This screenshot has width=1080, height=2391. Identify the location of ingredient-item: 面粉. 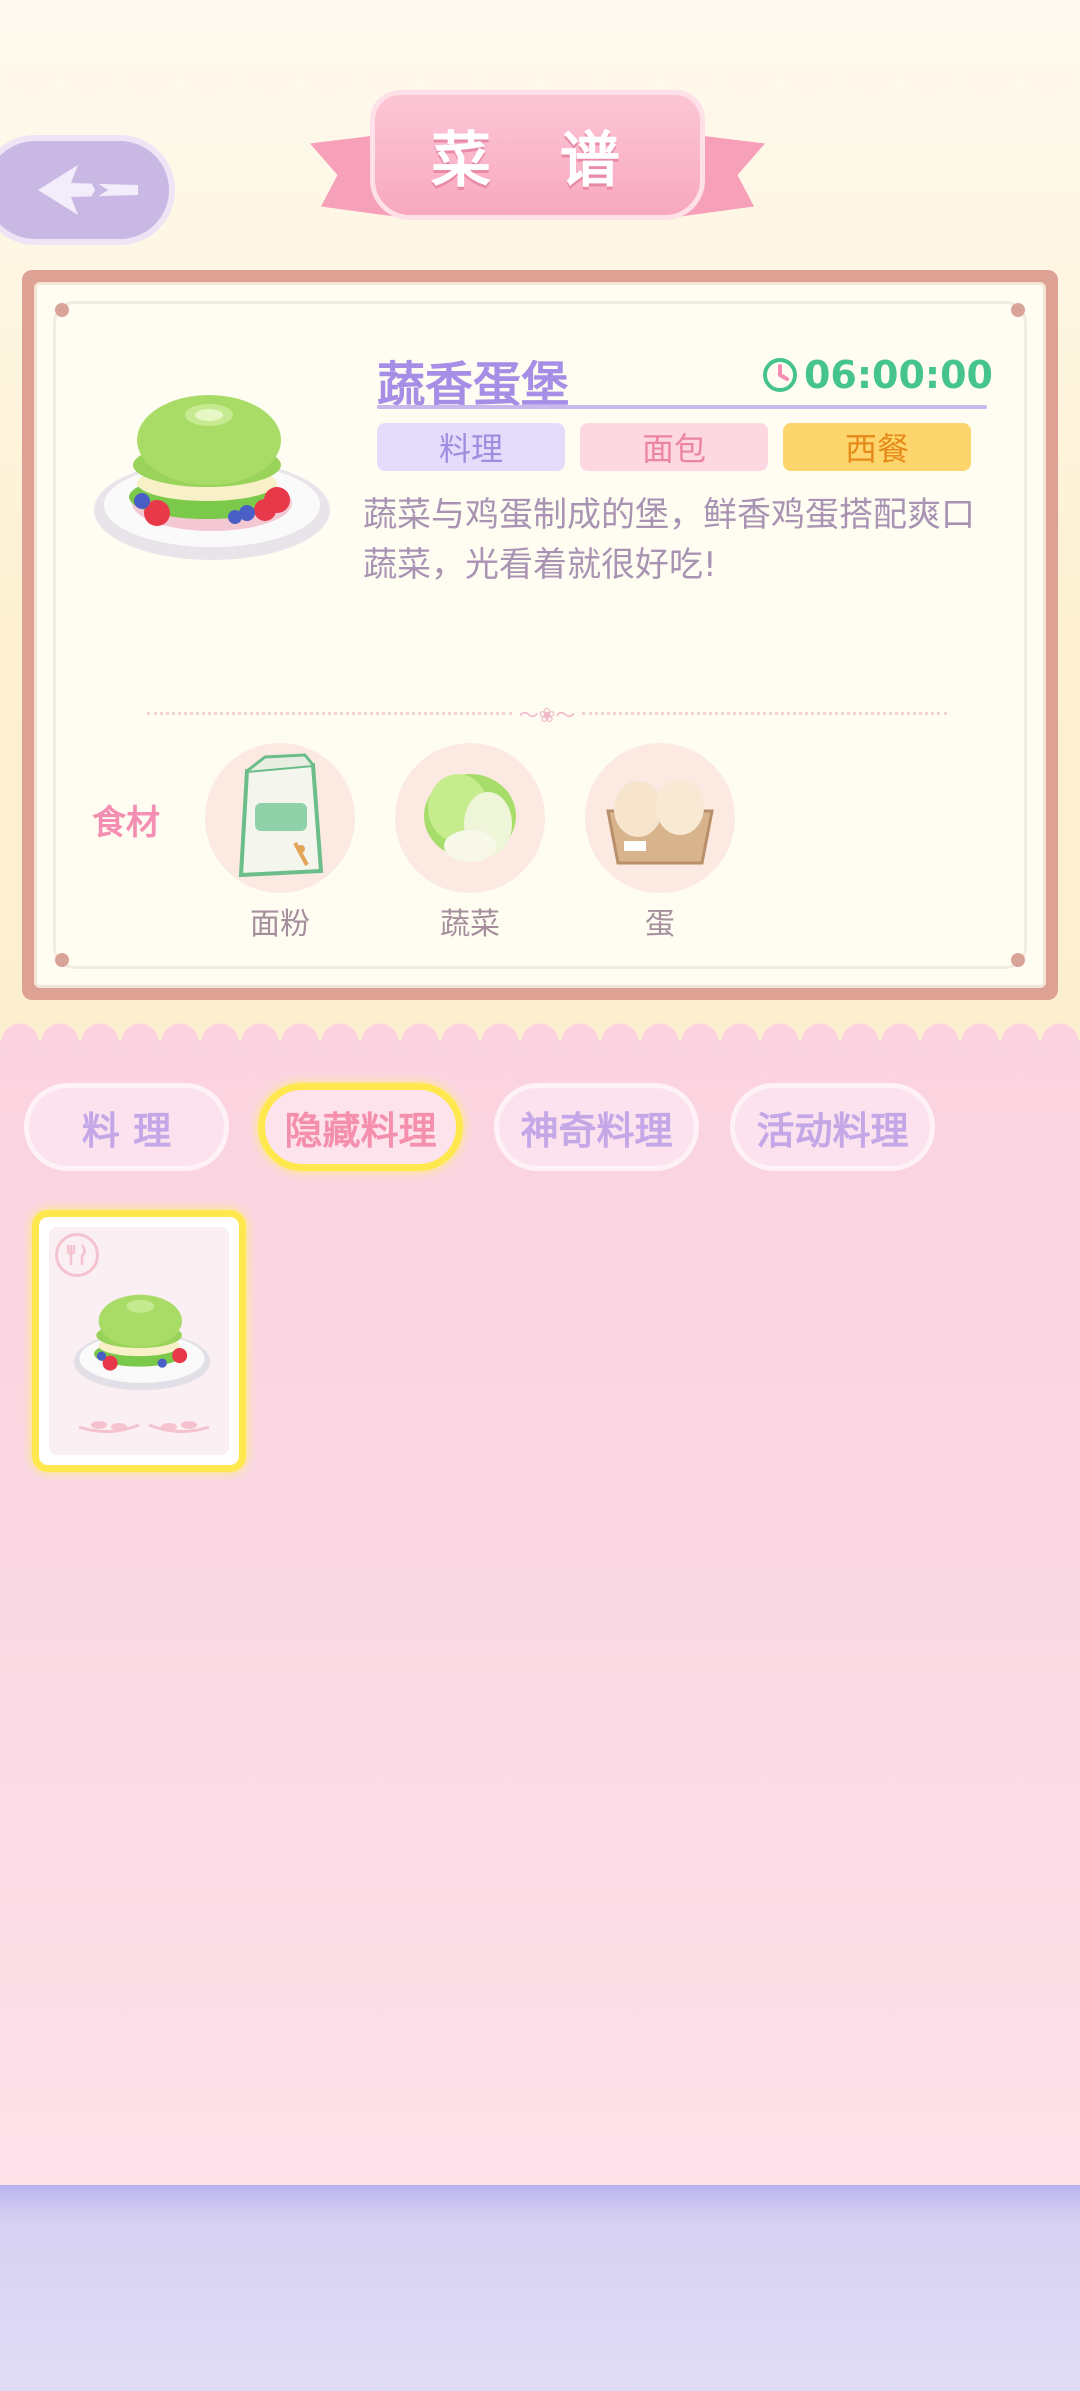
(280, 843).